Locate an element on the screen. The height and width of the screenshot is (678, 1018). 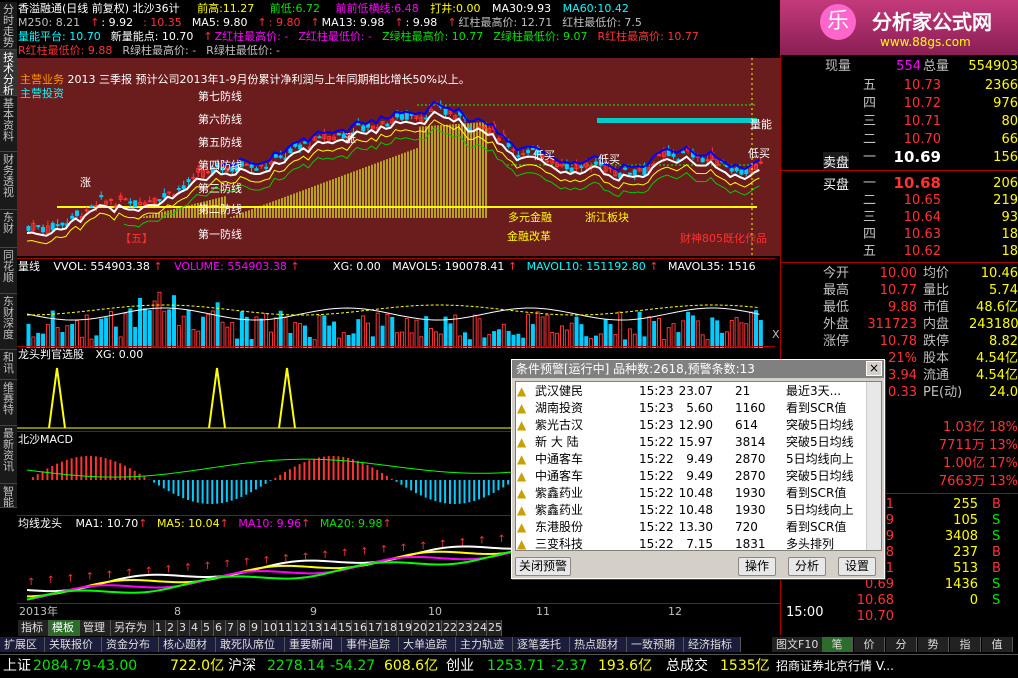
page-tab: 10 is located at coordinates (269, 628).